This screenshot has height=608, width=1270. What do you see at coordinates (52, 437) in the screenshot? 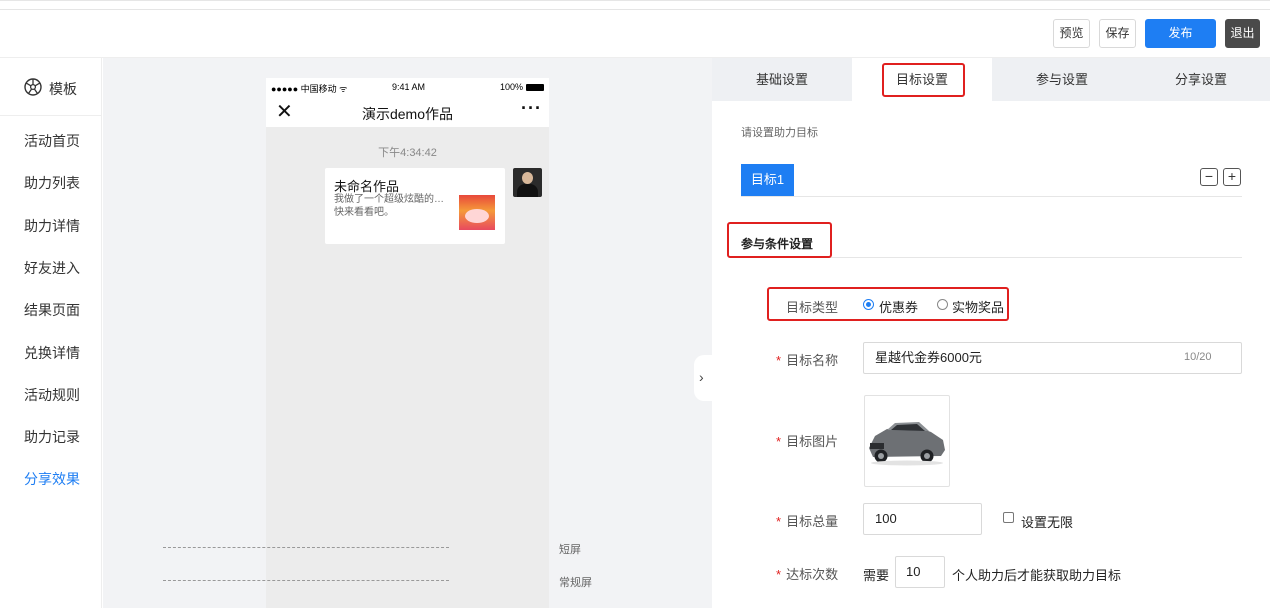
I see `sidebar-item-help-record: 助力记录` at bounding box center [52, 437].